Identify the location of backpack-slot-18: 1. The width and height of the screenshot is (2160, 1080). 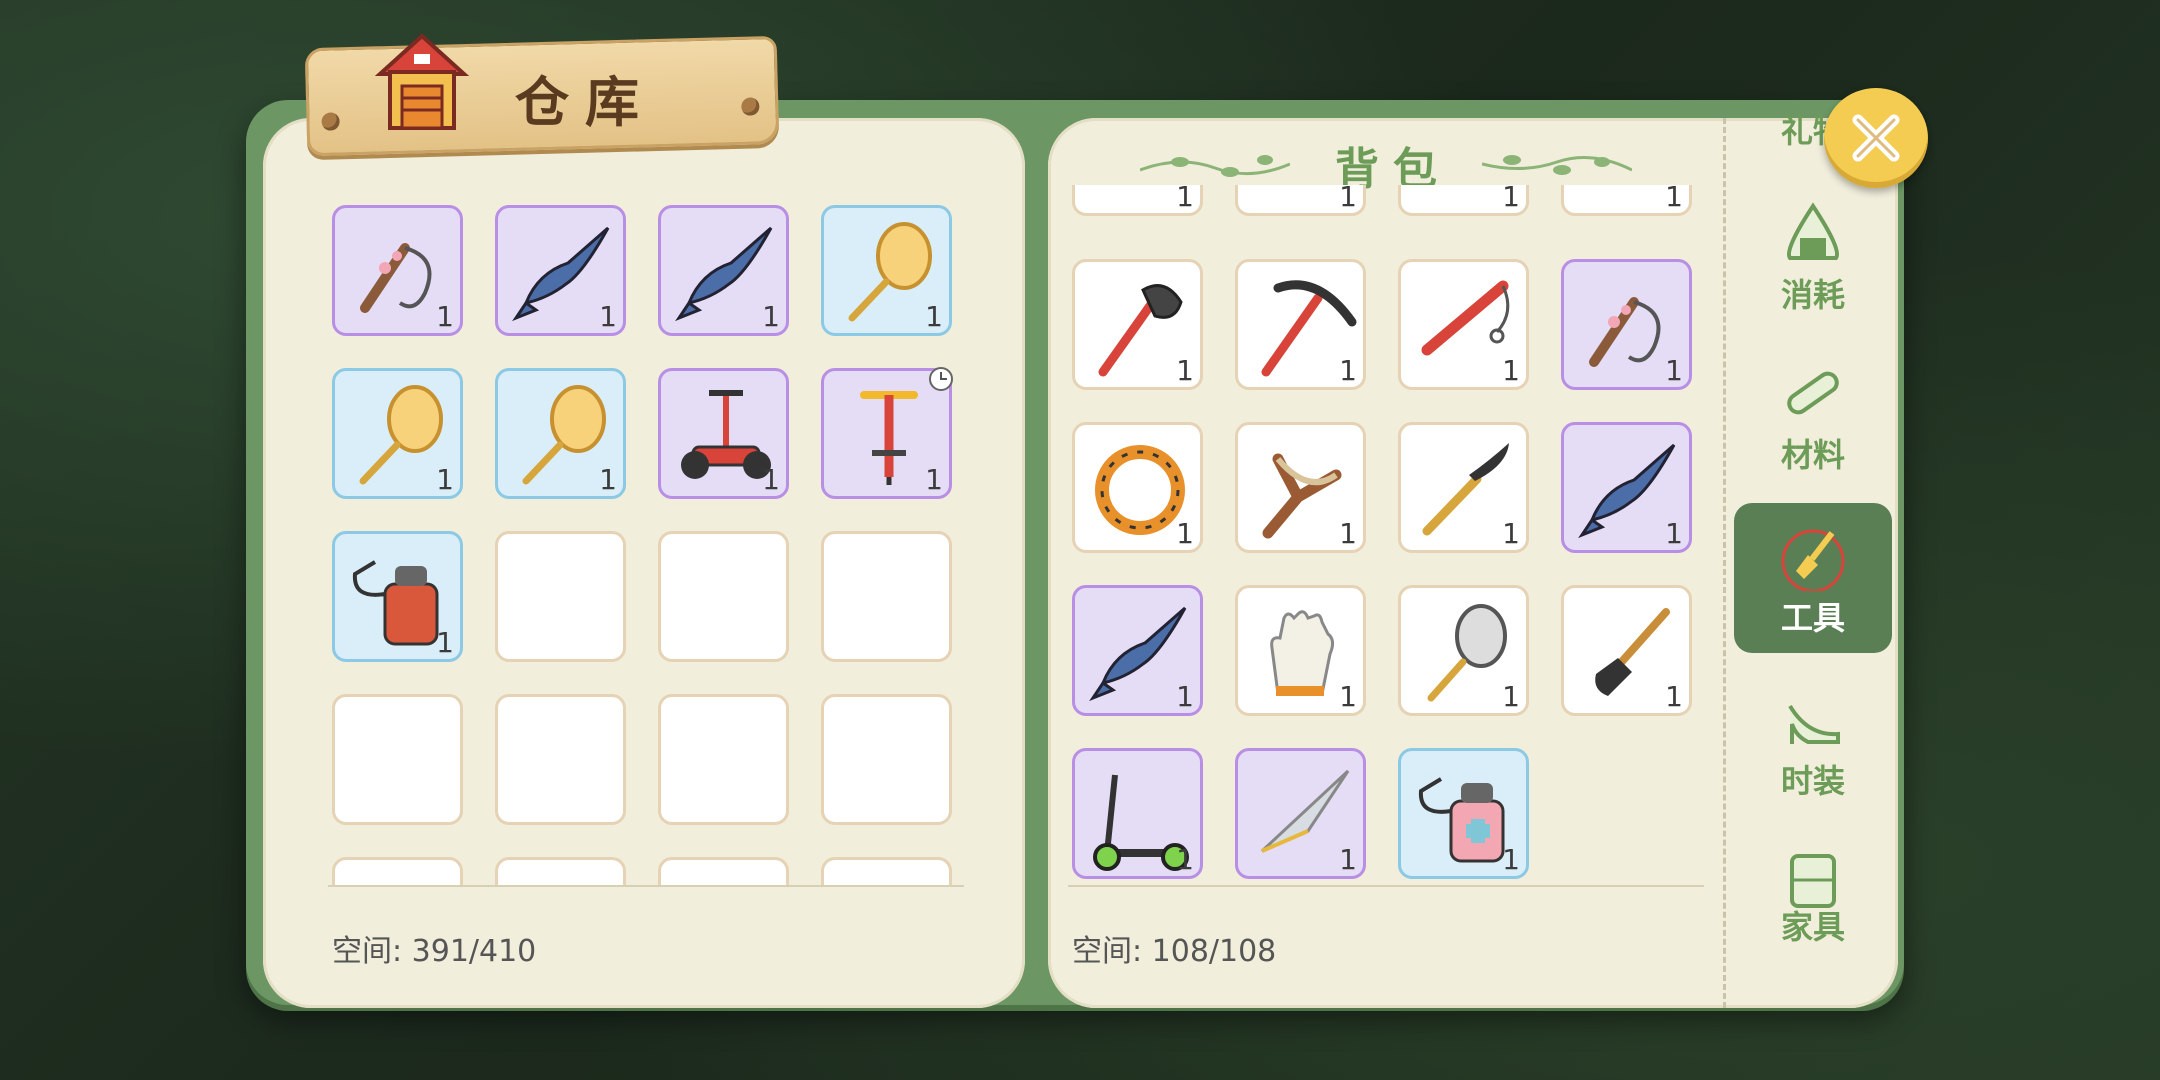
(1300, 813).